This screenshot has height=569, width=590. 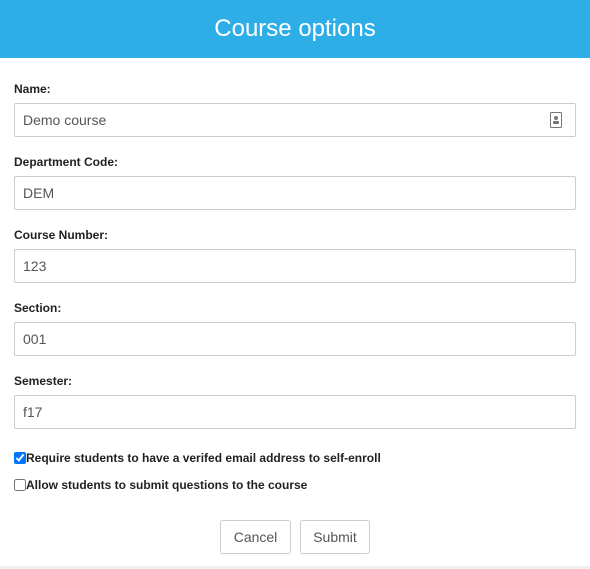 What do you see at coordinates (295, 339) in the screenshot?
I see `section-input` at bounding box center [295, 339].